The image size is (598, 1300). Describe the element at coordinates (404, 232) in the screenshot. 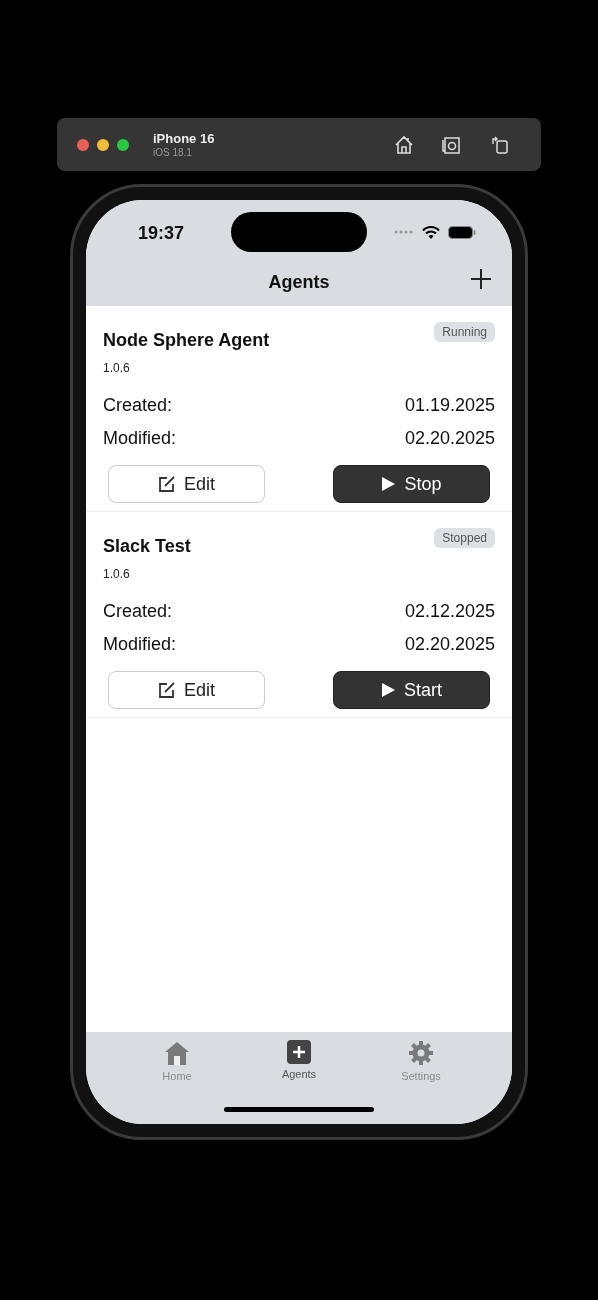

I see `signal-icon` at that location.